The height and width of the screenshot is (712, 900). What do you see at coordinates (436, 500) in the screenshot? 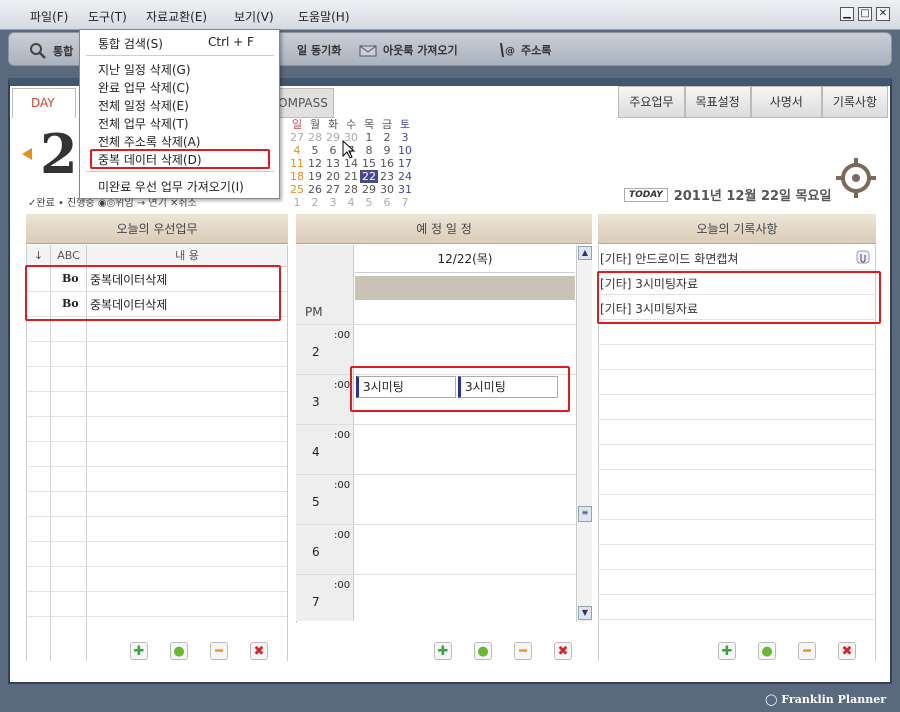
I see `hour-row: 5 :00` at bounding box center [436, 500].